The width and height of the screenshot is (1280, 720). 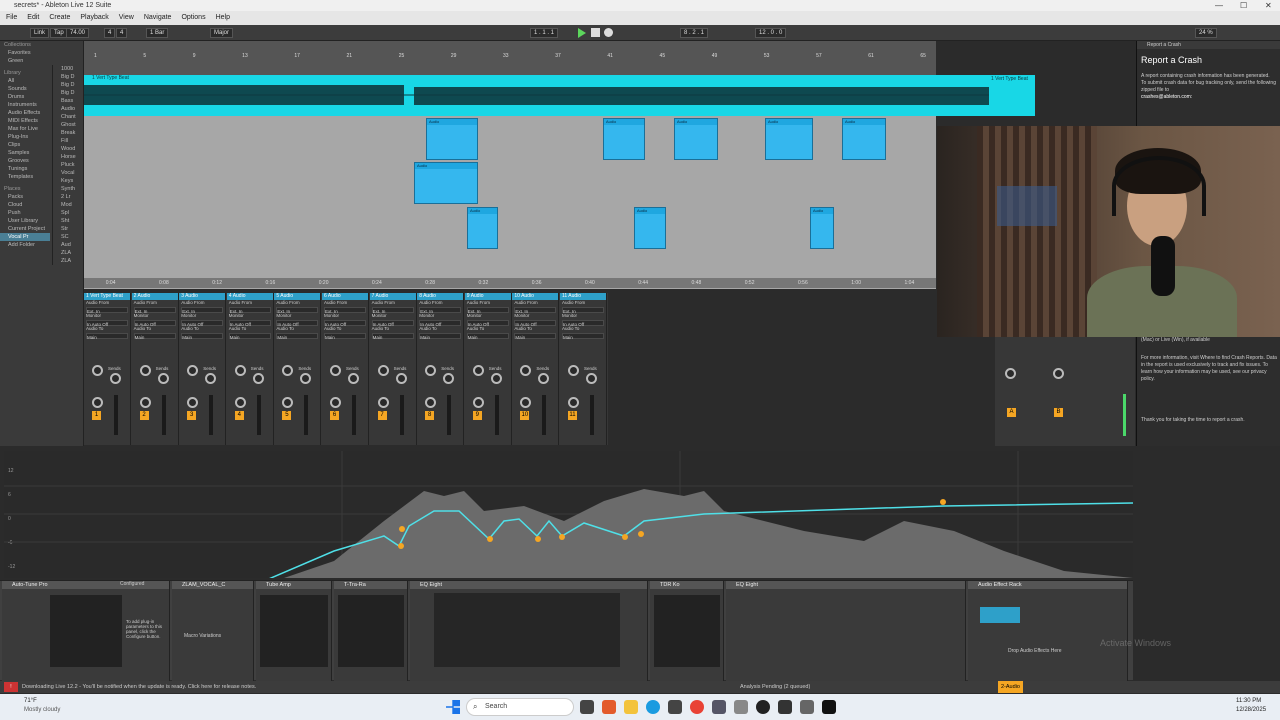 What do you see at coordinates (1243, 5) in the screenshot?
I see `maximize-icon: ☐` at bounding box center [1243, 5].